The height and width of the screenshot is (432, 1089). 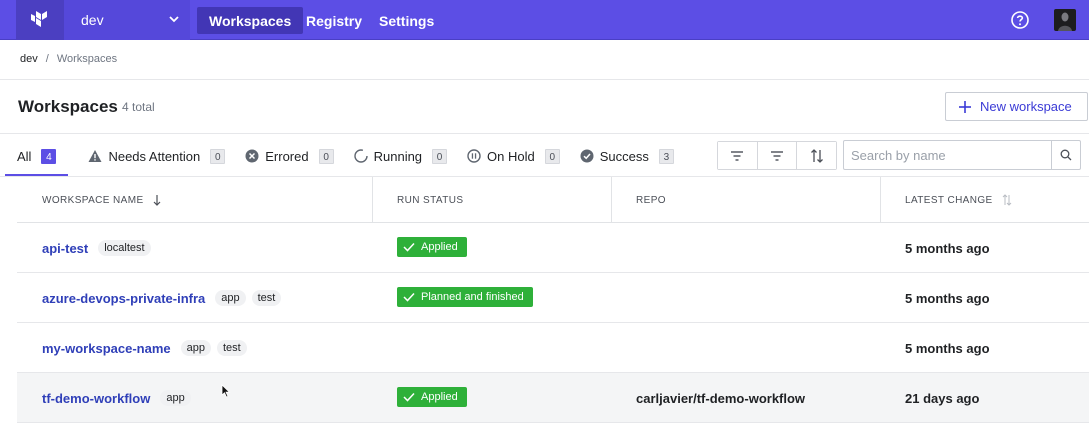 I want to click on list-tools, so click(x=777, y=155).